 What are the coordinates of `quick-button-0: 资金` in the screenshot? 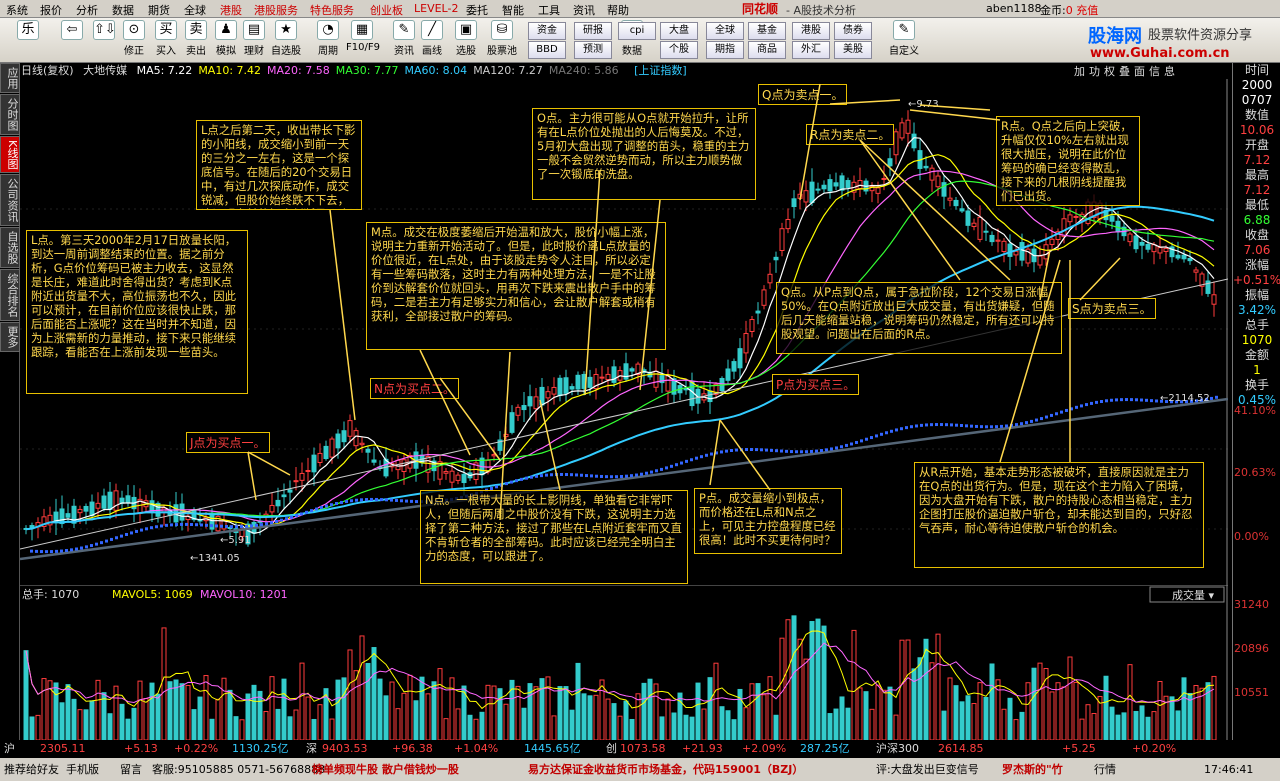 It's located at (547, 31).